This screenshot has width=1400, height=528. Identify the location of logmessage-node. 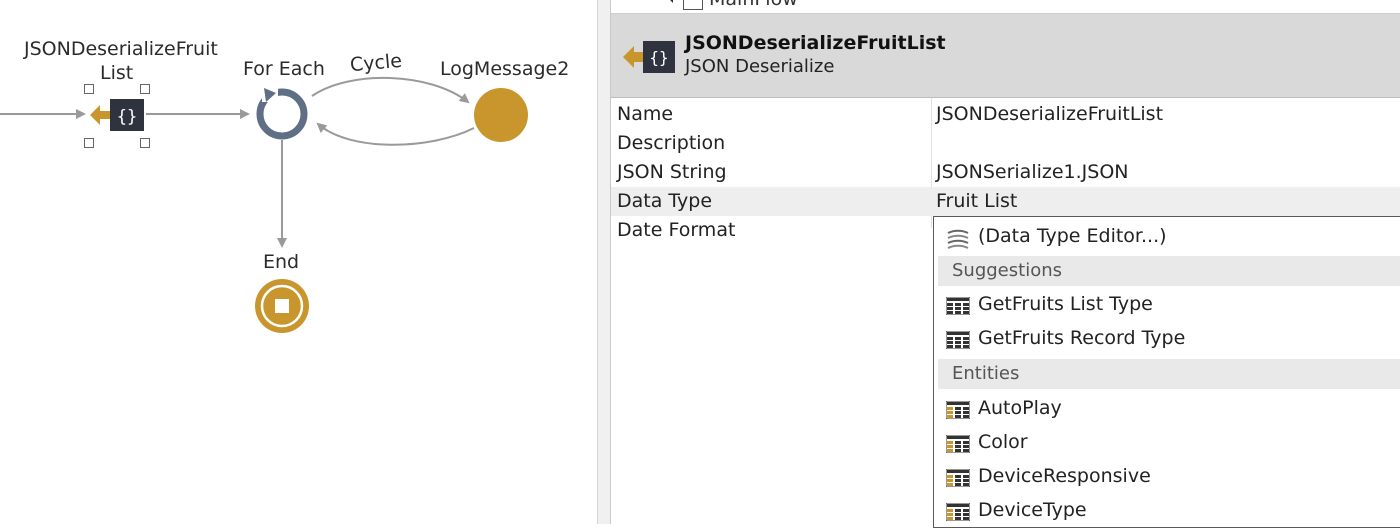
(501, 115).